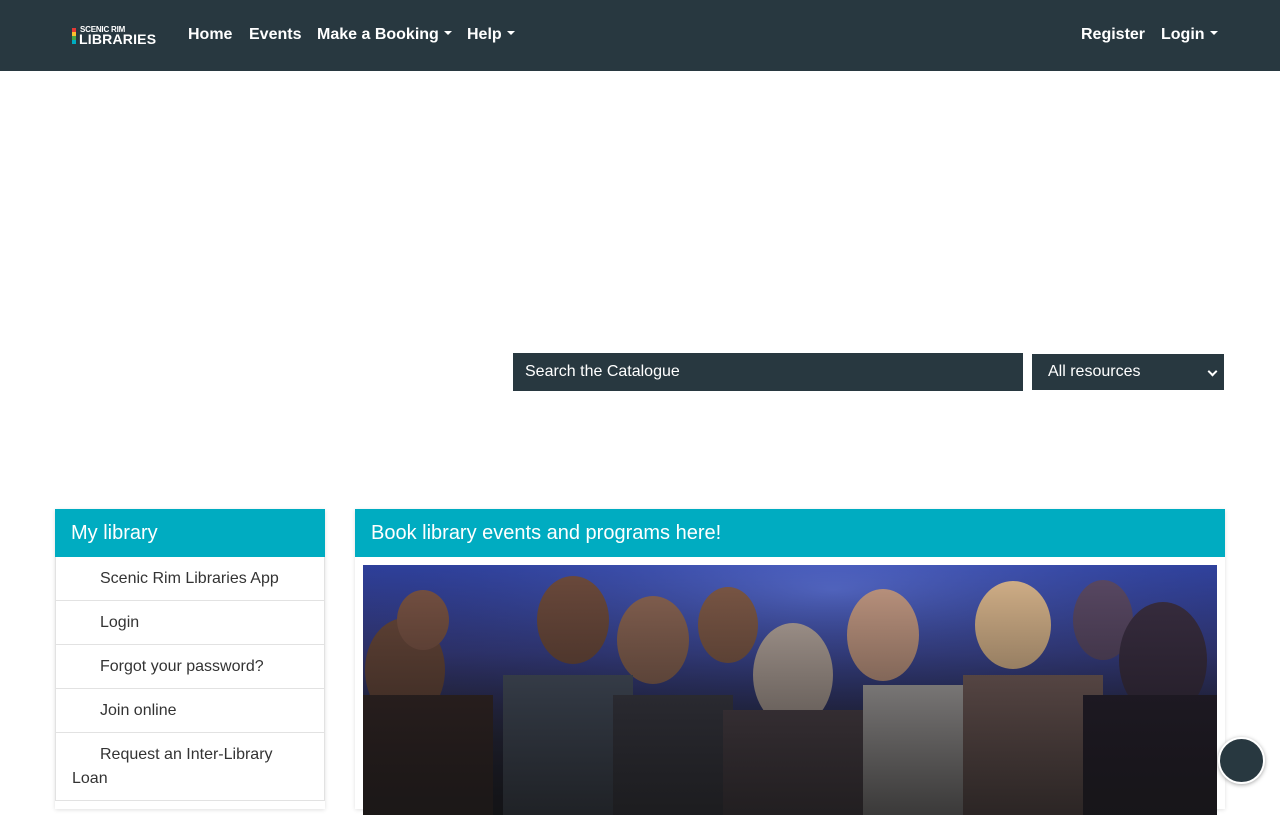 The image size is (1280, 815). Describe the element at coordinates (1094, 371) in the screenshot. I see `resource-scope-value: All resources` at that location.